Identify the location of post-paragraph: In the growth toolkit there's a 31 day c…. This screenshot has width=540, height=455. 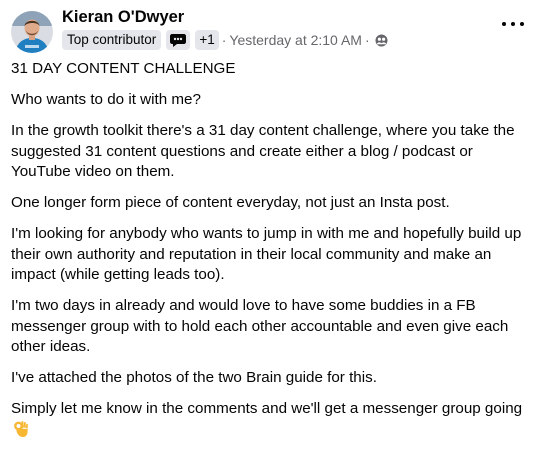
(263, 151).